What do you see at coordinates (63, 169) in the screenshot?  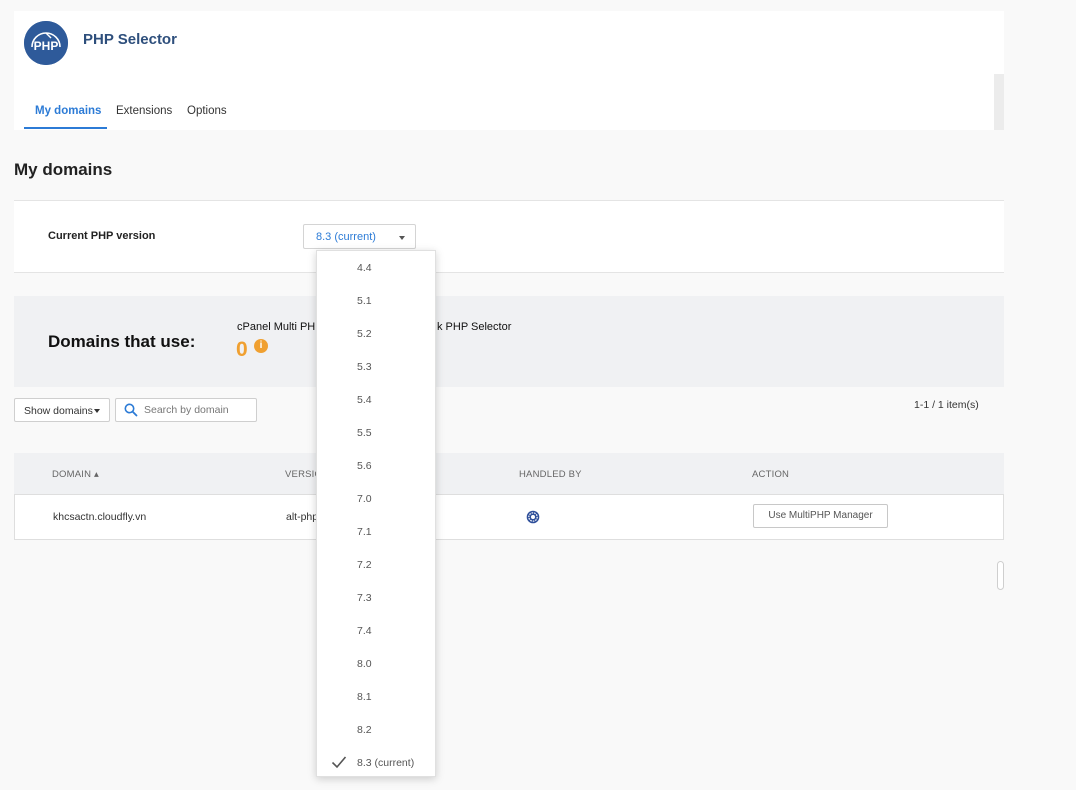 I see `page-title: My domains` at bounding box center [63, 169].